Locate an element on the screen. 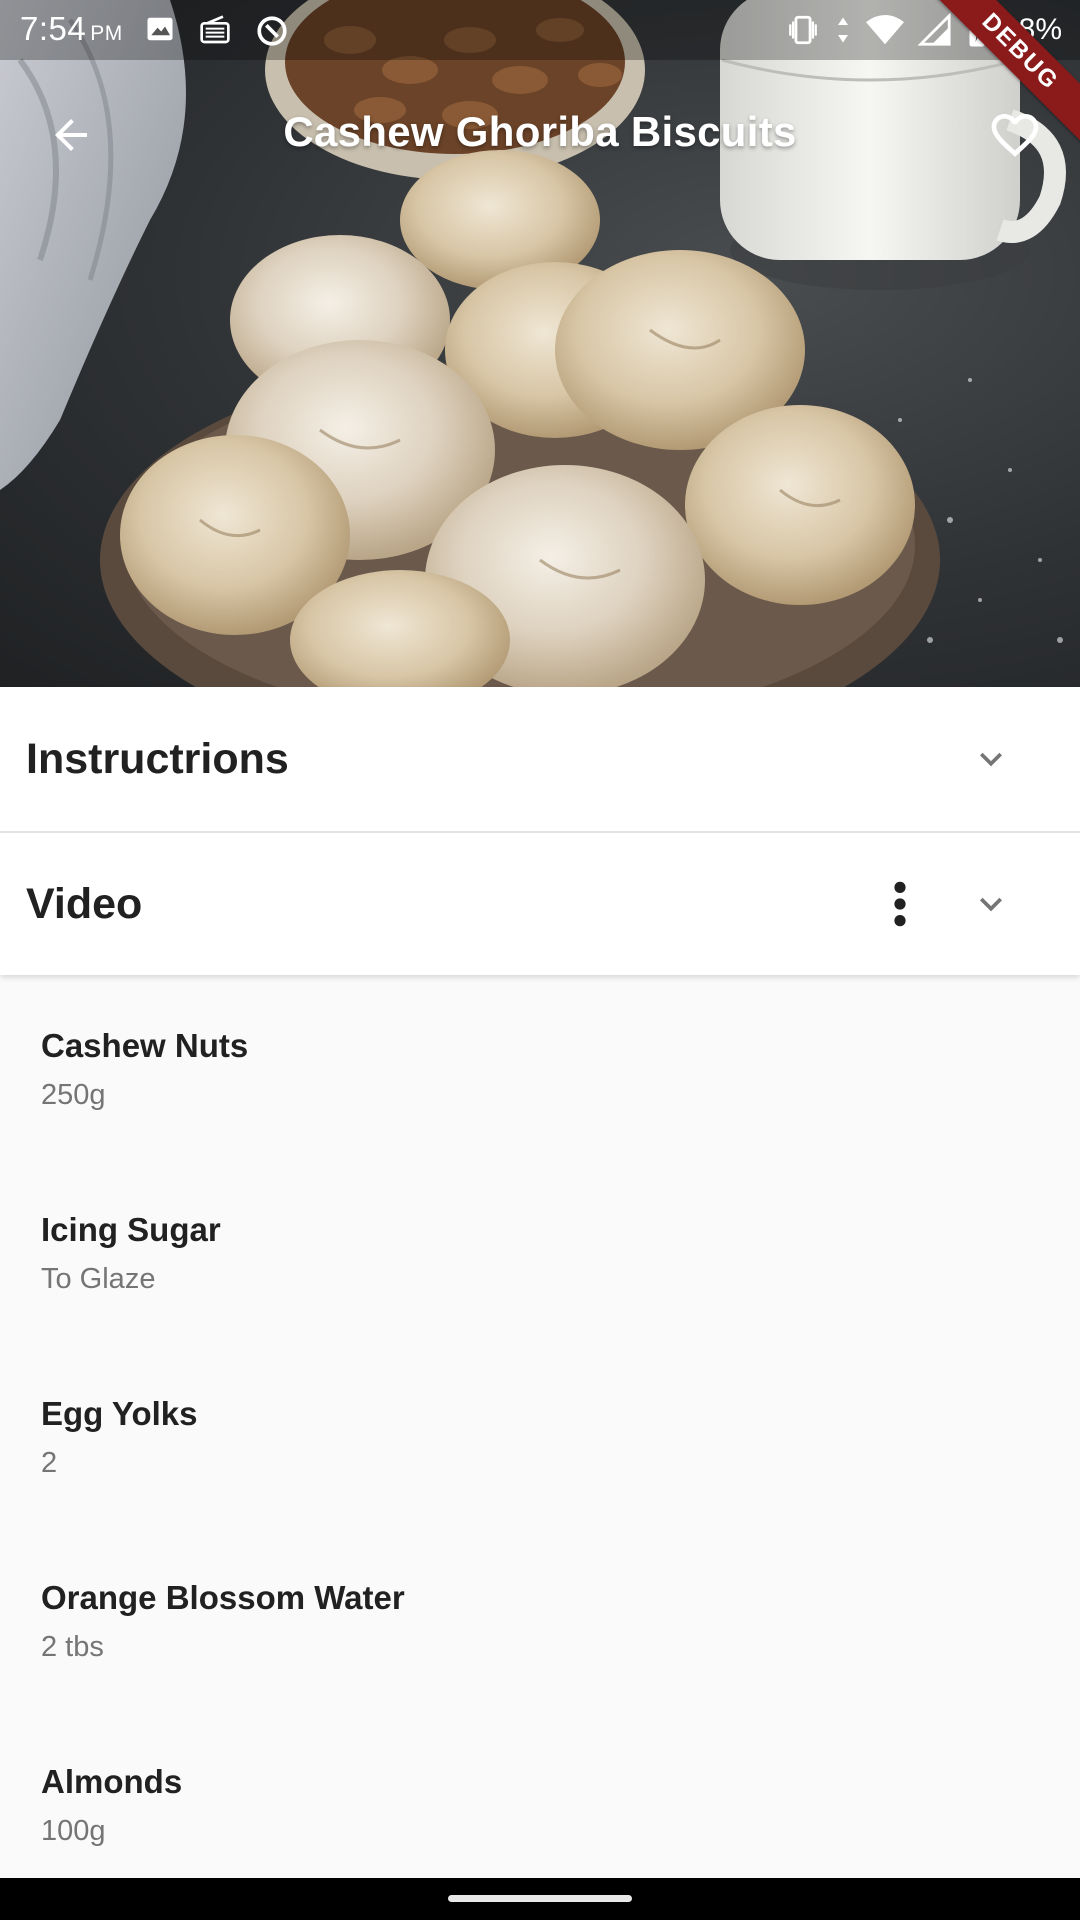 Image resolution: width=1080 pixels, height=1920 pixels. page-title: Cashew Ghoriba Biscuits is located at coordinates (540, 131).